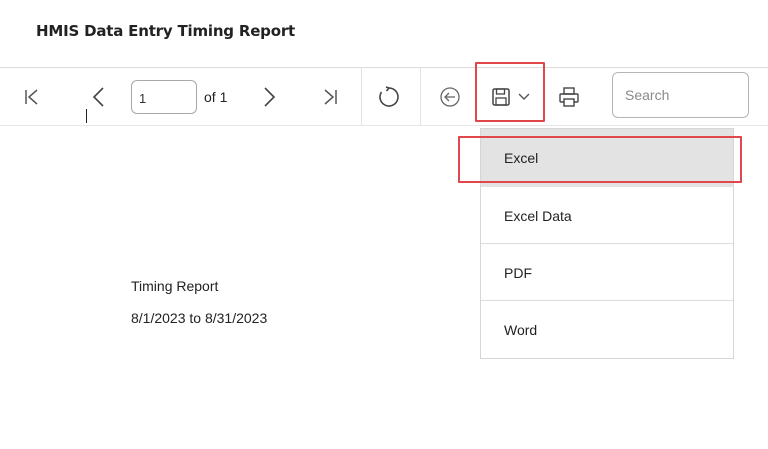 The image size is (768, 449). Describe the element at coordinates (524, 97) in the screenshot. I see `chevron-down-icon` at that location.